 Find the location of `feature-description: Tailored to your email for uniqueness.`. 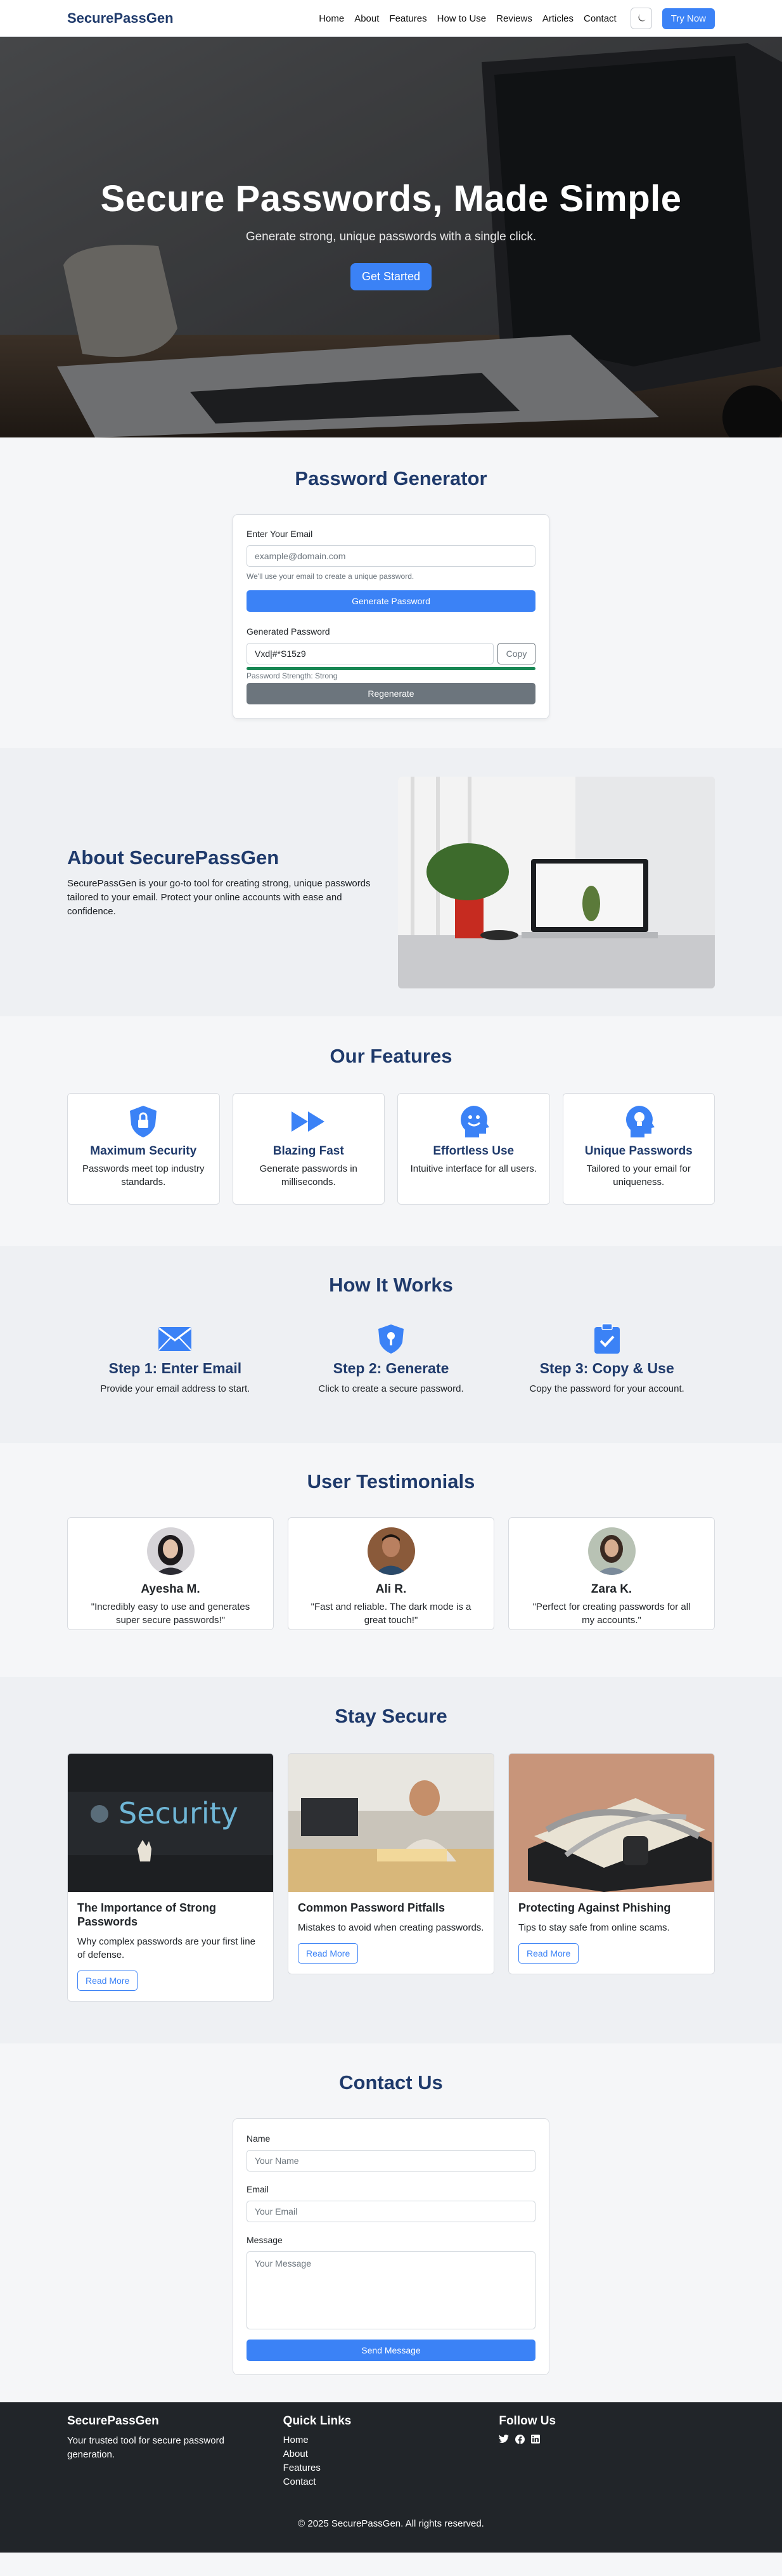

feature-description: Tailored to your email for uniqueness. is located at coordinates (638, 1175).